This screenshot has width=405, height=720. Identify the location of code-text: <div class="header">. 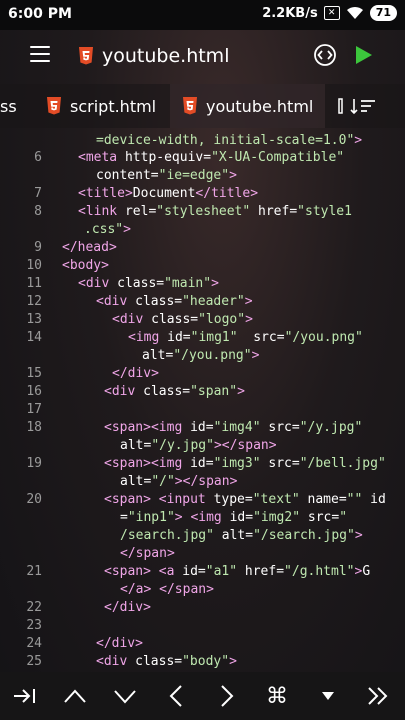
(174, 301).